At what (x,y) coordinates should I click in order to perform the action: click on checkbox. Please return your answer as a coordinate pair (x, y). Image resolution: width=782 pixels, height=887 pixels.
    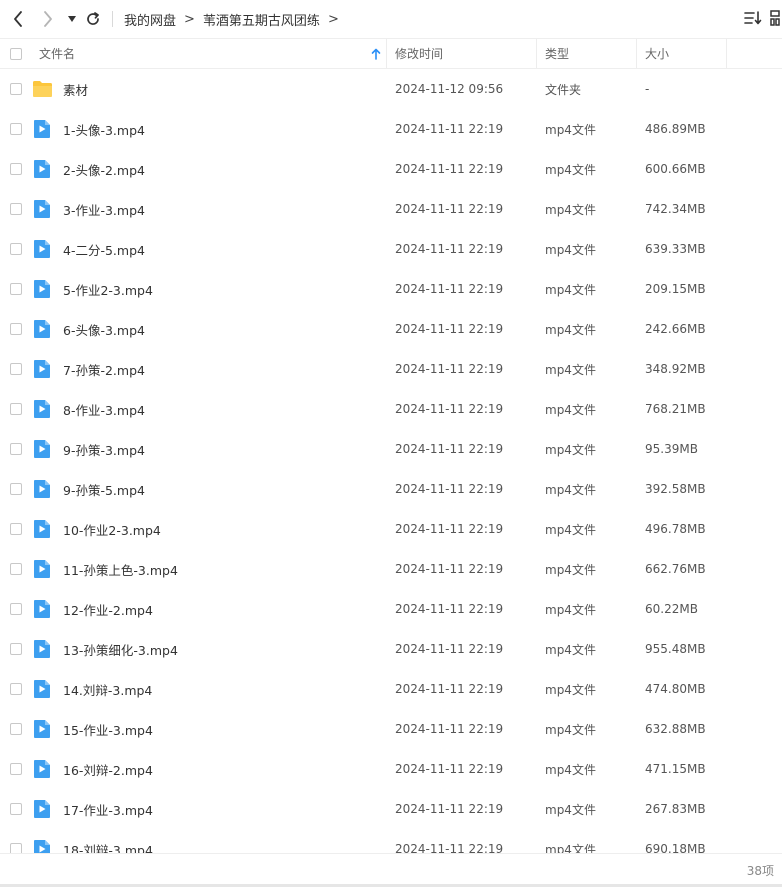
    Looking at the image, I should click on (16, 53).